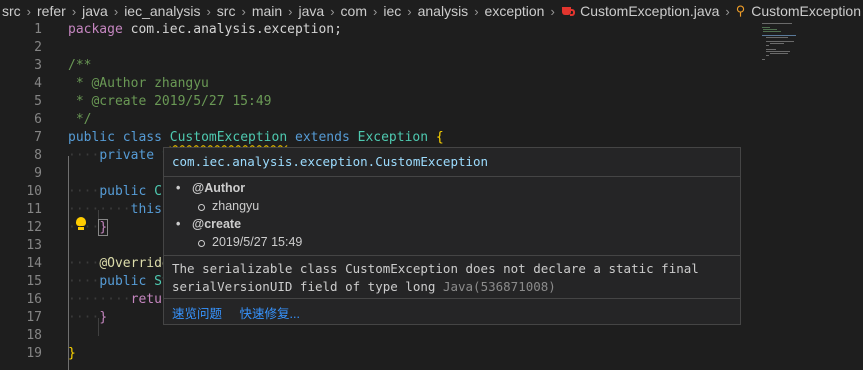 The height and width of the screenshot is (370, 863). What do you see at coordinates (34, 209) in the screenshot?
I see `line-number: 11` at bounding box center [34, 209].